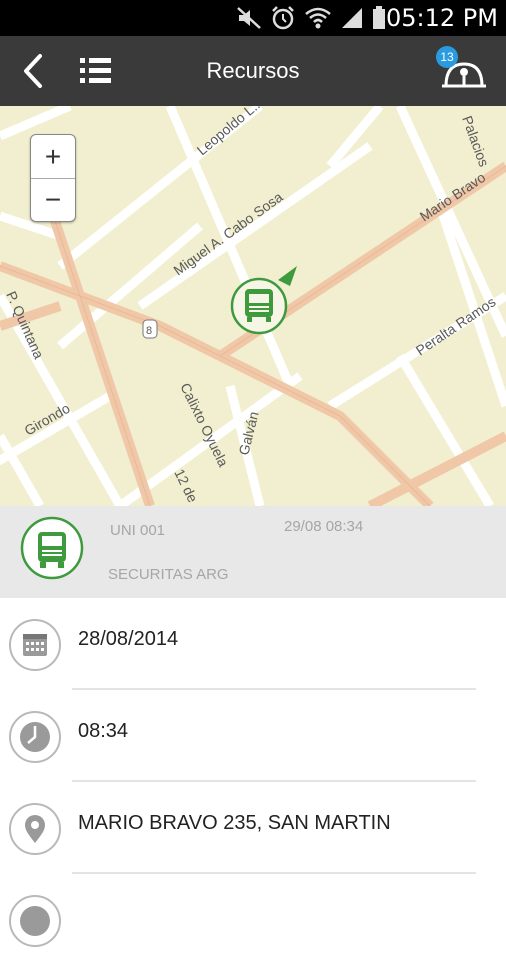 The image size is (506, 966). What do you see at coordinates (259, 306) in the screenshot?
I see `truck-marker-icon` at bounding box center [259, 306].